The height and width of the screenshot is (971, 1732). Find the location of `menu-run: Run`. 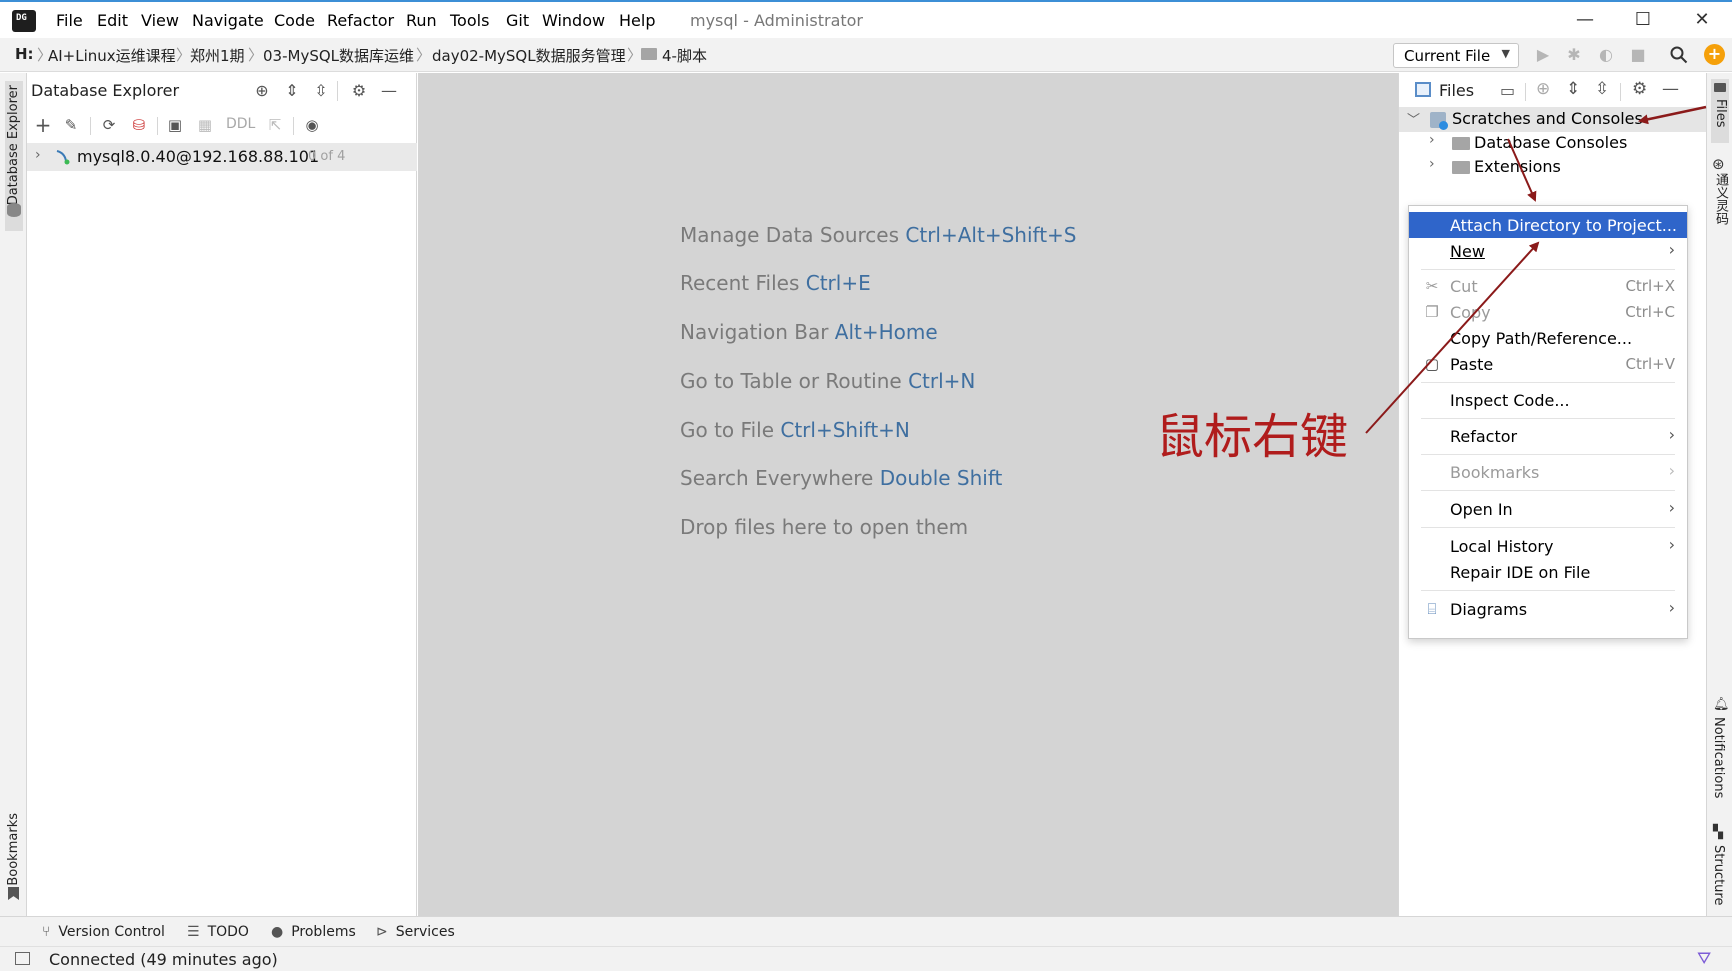

menu-run: Run is located at coordinates (421, 20).